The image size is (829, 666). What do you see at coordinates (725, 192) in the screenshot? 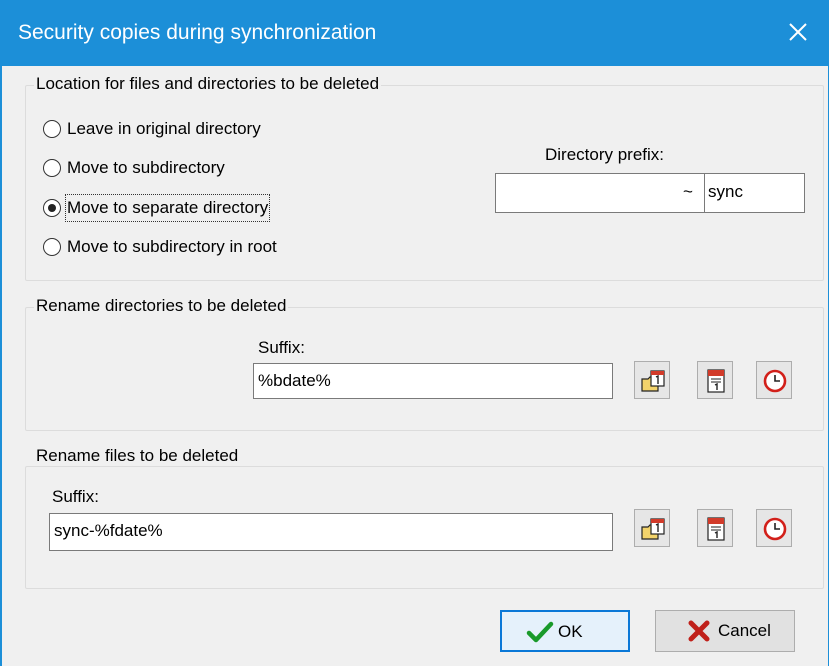
I see `prefix-value-input: sync` at bounding box center [725, 192].